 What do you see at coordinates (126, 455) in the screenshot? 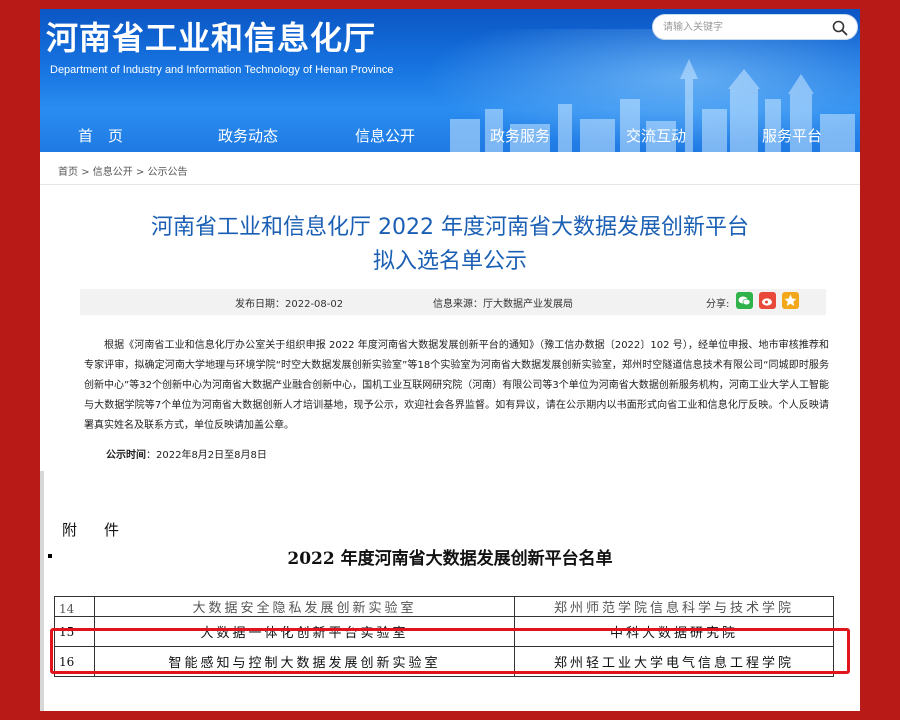
I see `notice-period-label: 公示时间` at bounding box center [126, 455].